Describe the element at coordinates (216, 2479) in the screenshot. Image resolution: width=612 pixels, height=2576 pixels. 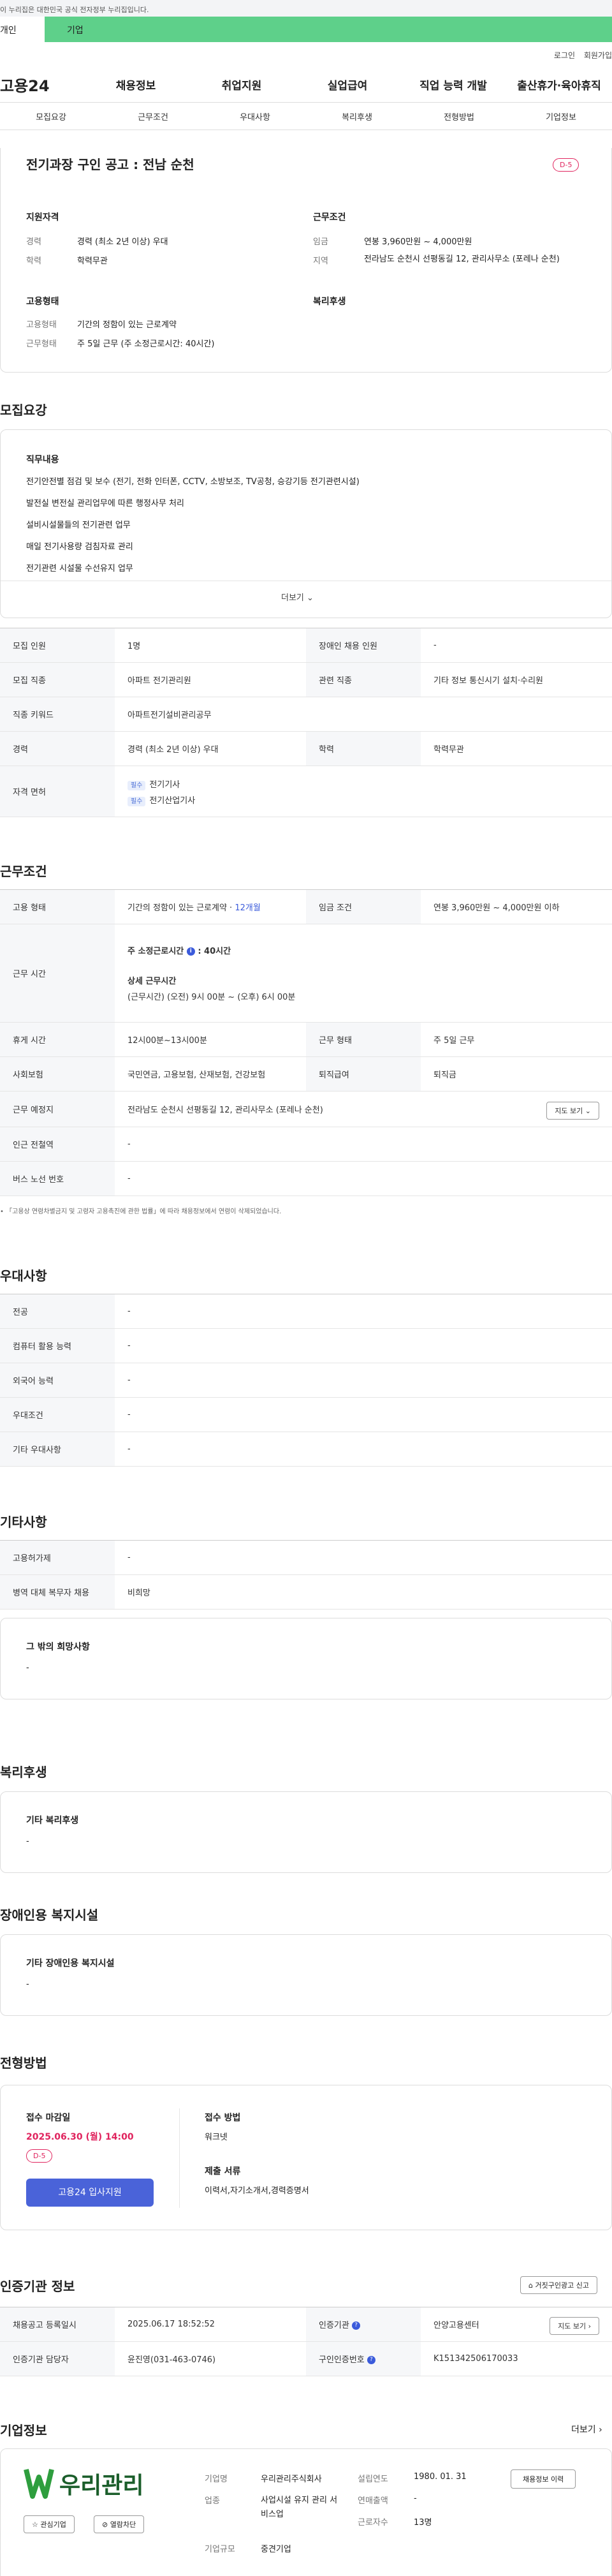
I see `company-name-label: 기업명` at that location.